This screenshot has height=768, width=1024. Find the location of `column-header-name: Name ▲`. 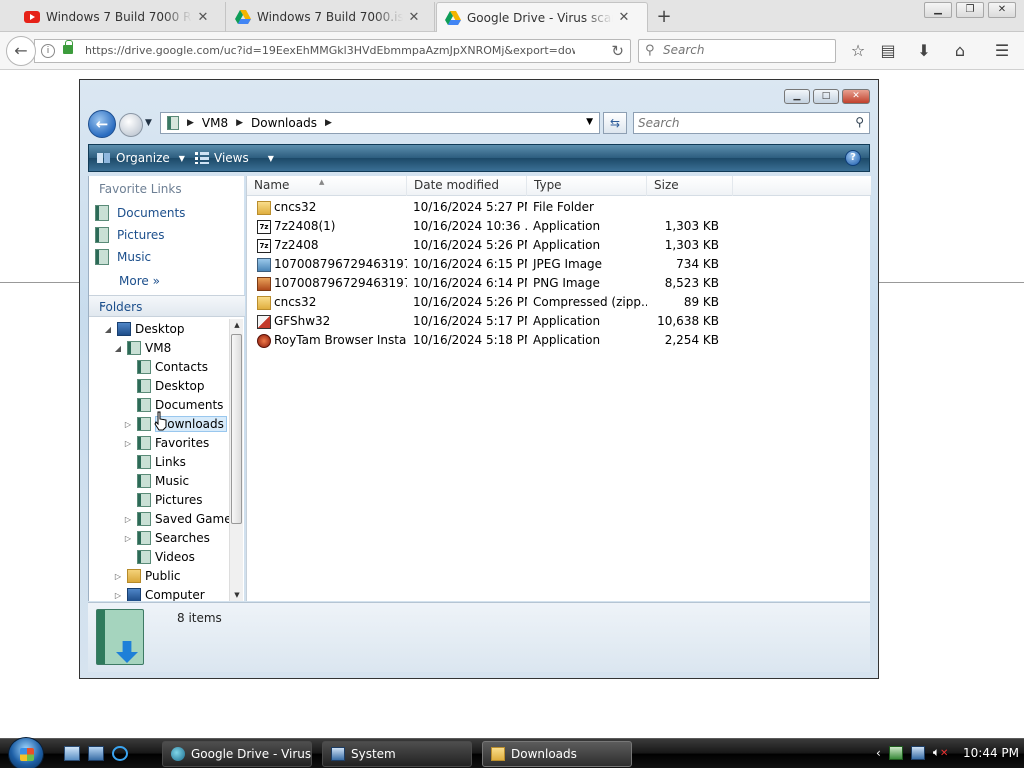

column-header-name: Name ▲ is located at coordinates (327, 186).